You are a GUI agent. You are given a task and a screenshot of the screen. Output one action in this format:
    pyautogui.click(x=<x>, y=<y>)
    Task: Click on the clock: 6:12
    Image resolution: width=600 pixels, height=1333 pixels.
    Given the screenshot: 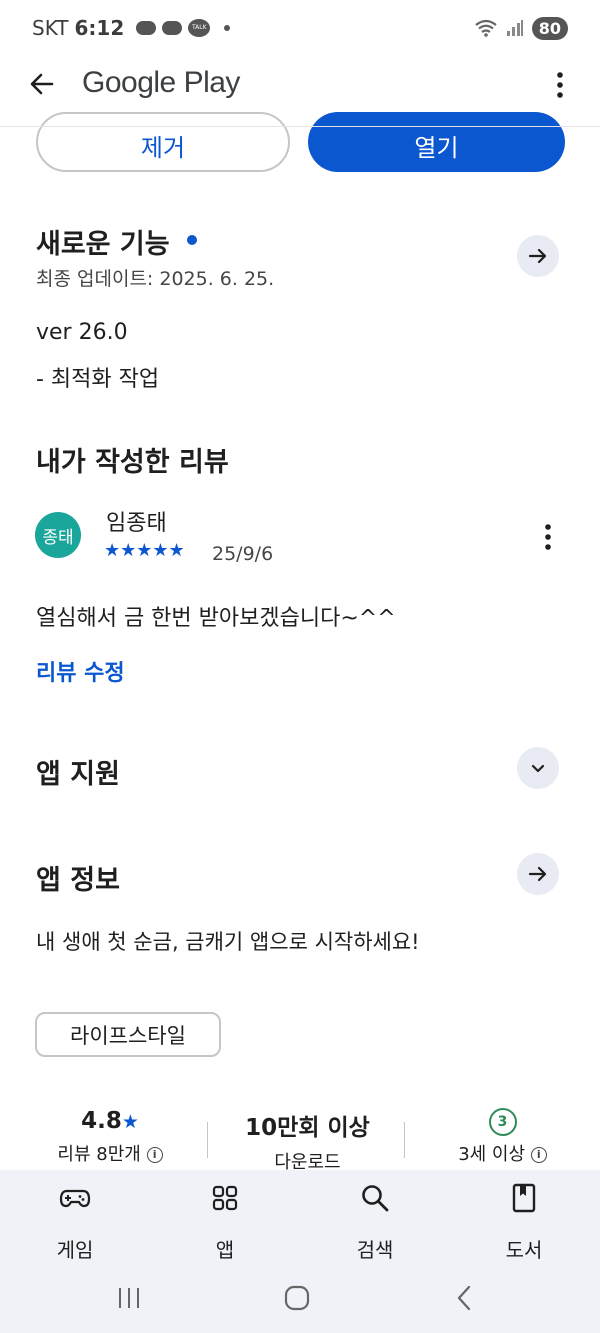 What is the action you would take?
    pyautogui.click(x=99, y=28)
    